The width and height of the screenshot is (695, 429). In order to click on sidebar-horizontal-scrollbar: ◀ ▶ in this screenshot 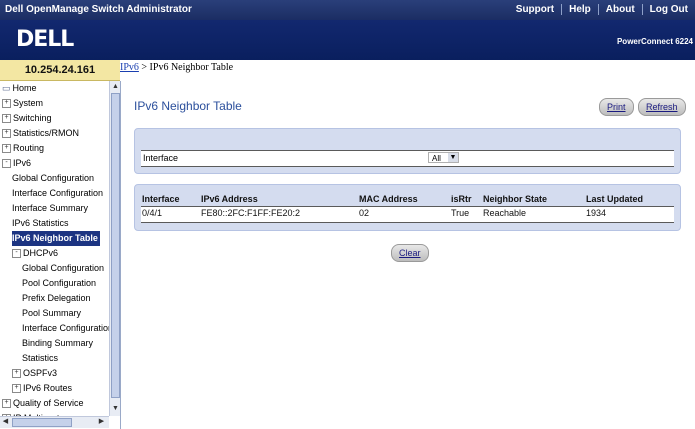, I will do `click(54, 422)`.